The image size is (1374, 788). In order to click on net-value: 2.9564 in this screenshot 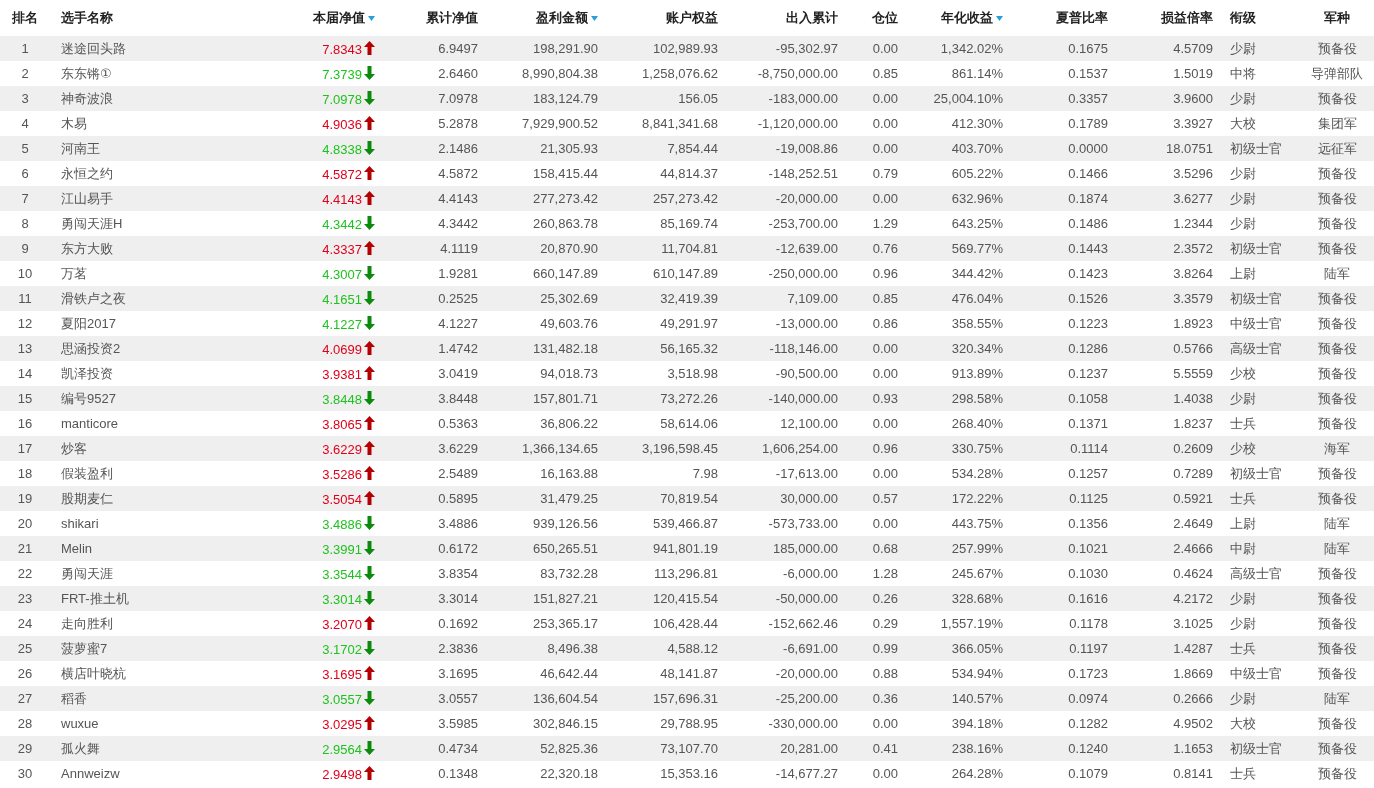, I will do `click(342, 749)`.